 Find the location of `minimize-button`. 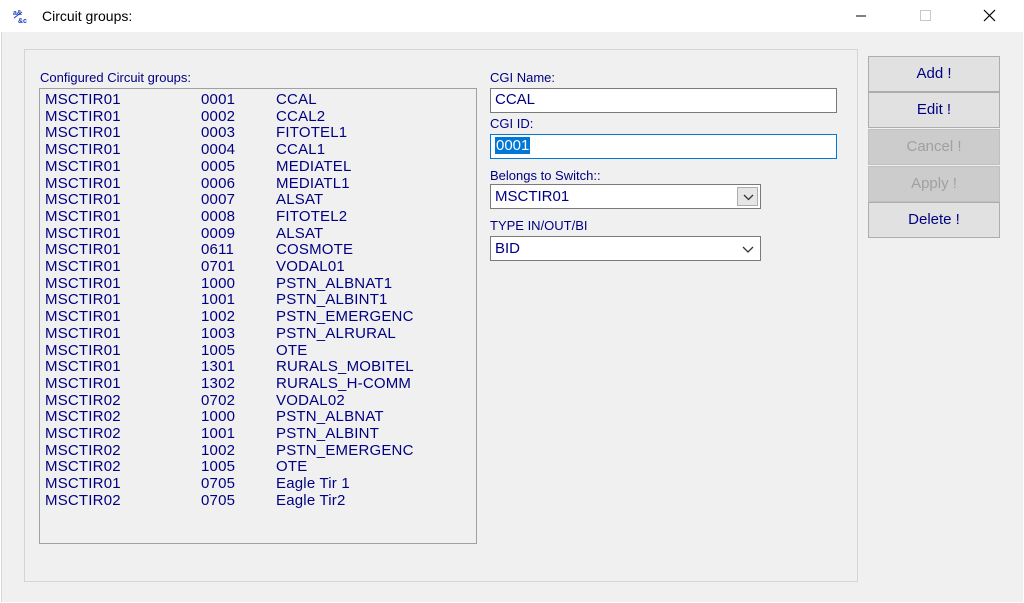

minimize-button is located at coordinates (861, 16).